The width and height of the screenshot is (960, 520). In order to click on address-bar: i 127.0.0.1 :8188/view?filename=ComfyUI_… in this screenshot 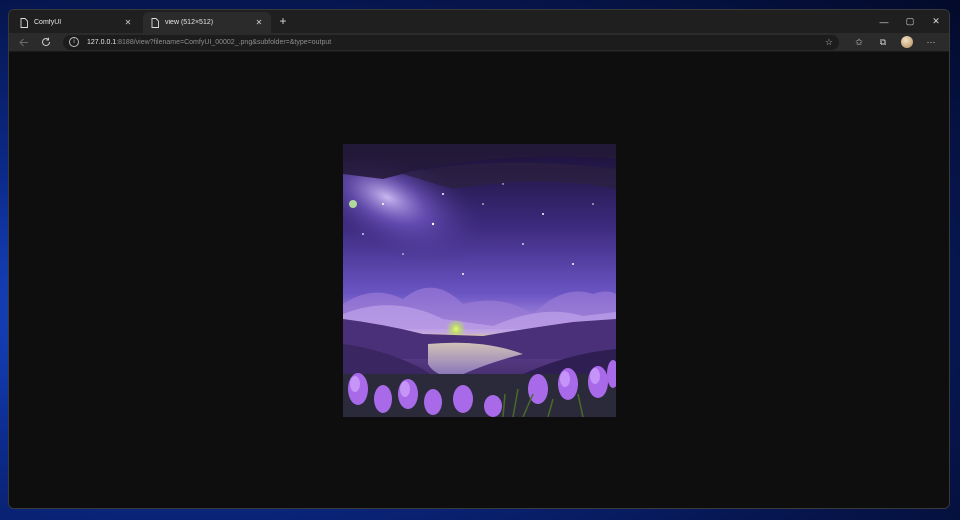, I will do `click(451, 42)`.